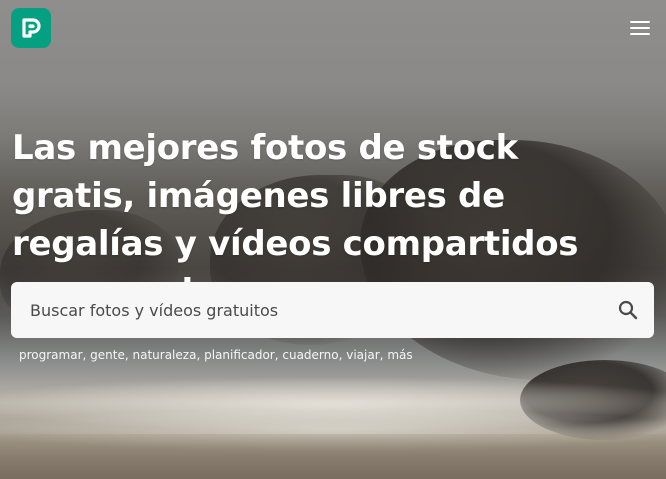 Image resolution: width=666 pixels, height=479 pixels. What do you see at coordinates (165, 355) in the screenshot?
I see `suggestion-link: naturaleza` at bounding box center [165, 355].